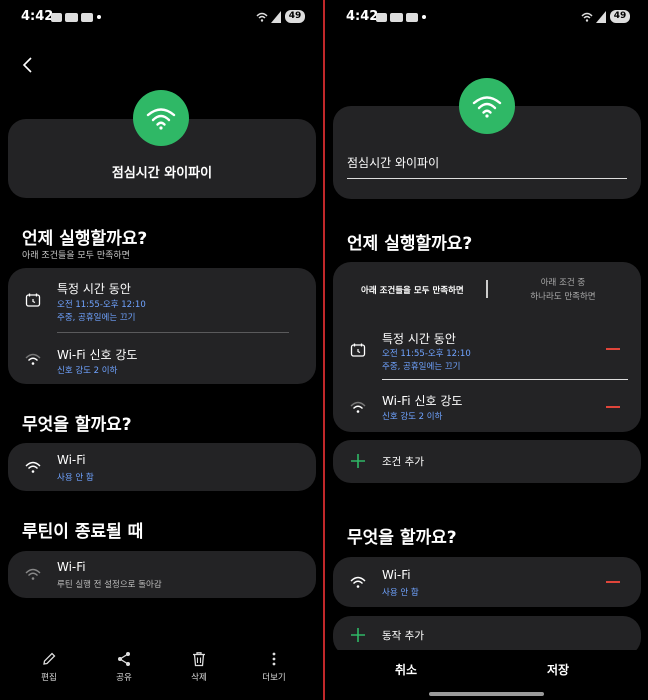 The width and height of the screenshot is (648, 700). Describe the element at coordinates (274, 678) in the screenshot. I see `more-label: 더보기` at that location.